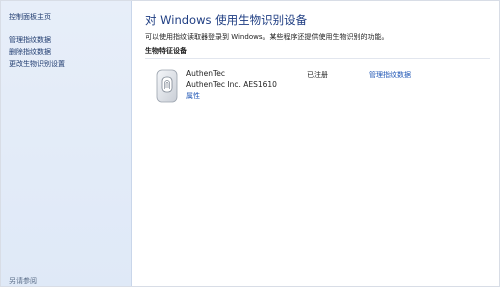 This screenshot has width=500, height=287. What do you see at coordinates (231, 84) in the screenshot?
I see `device-model: AuthenTec Inc. AES1610` at bounding box center [231, 84].